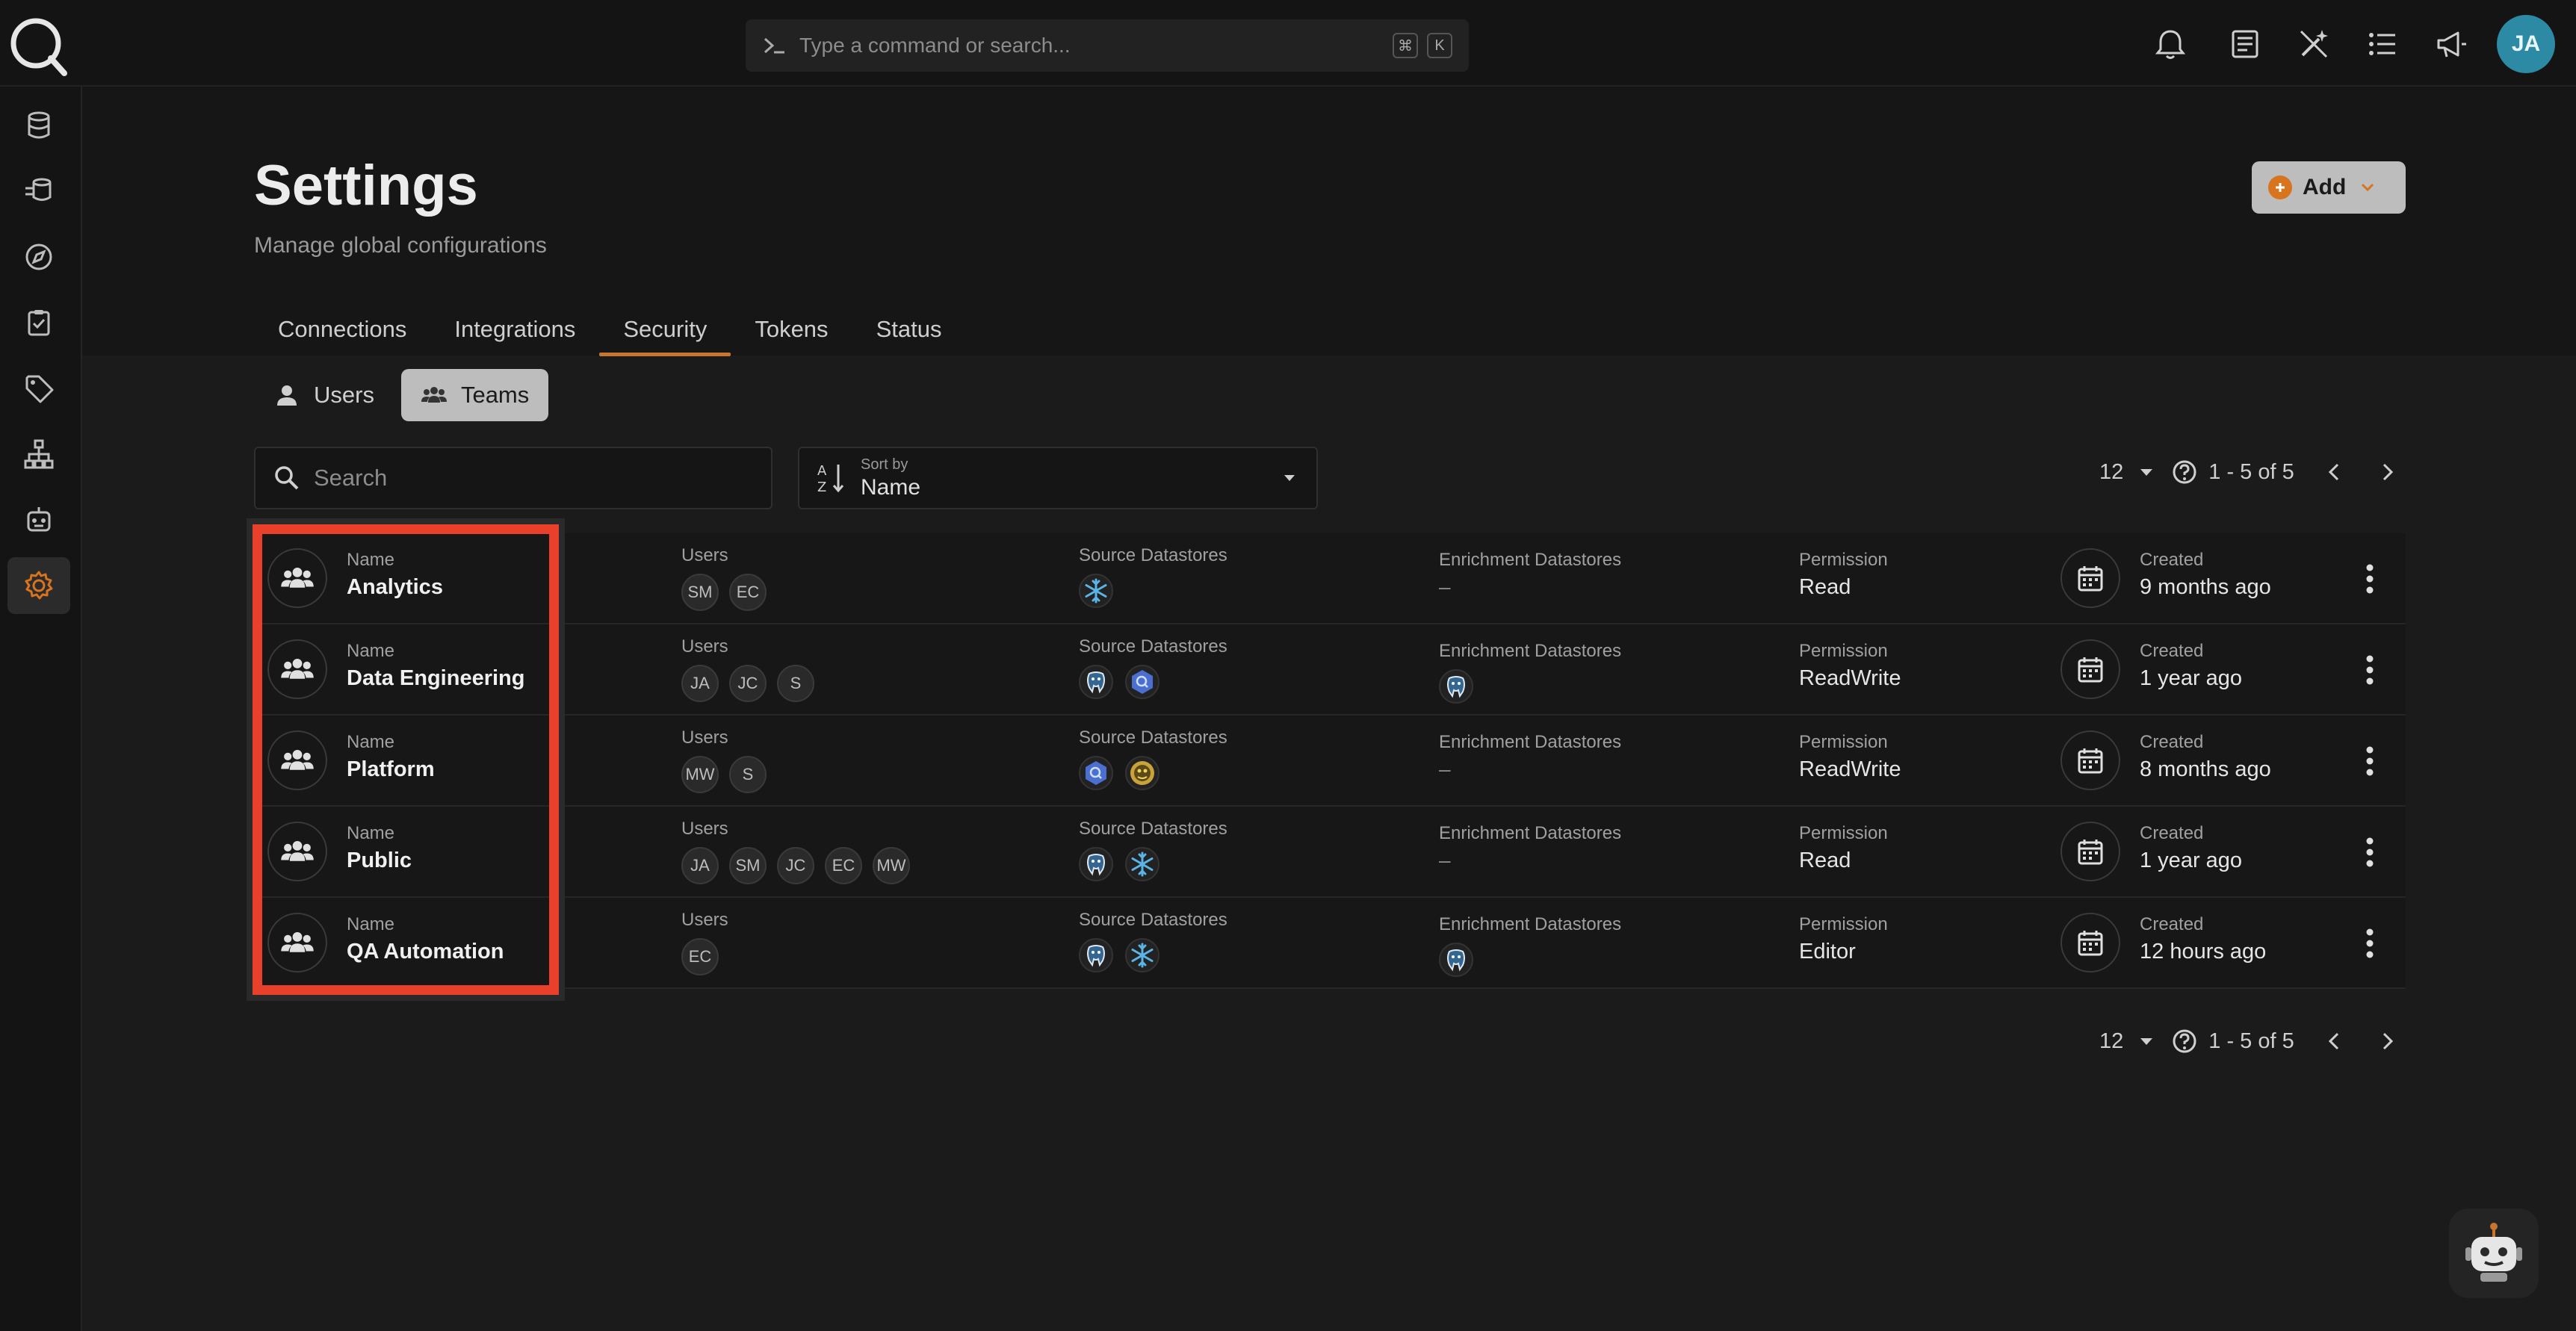 This screenshot has width=2576, height=1331. I want to click on terminal-icon, so click(774, 45).